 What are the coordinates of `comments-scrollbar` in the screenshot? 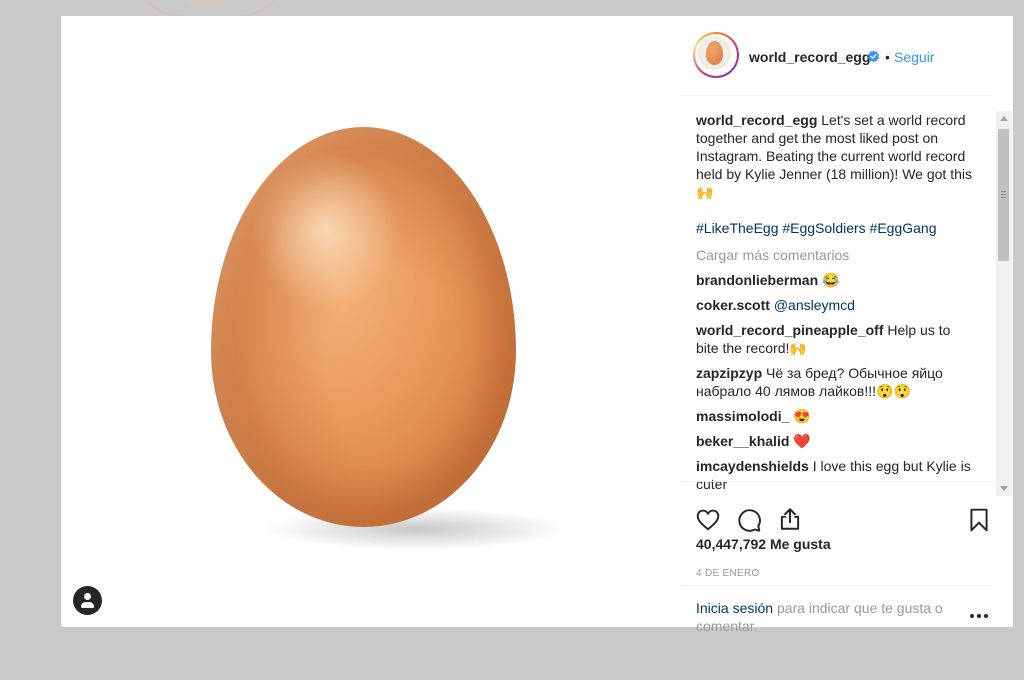 It's located at (1004, 303).